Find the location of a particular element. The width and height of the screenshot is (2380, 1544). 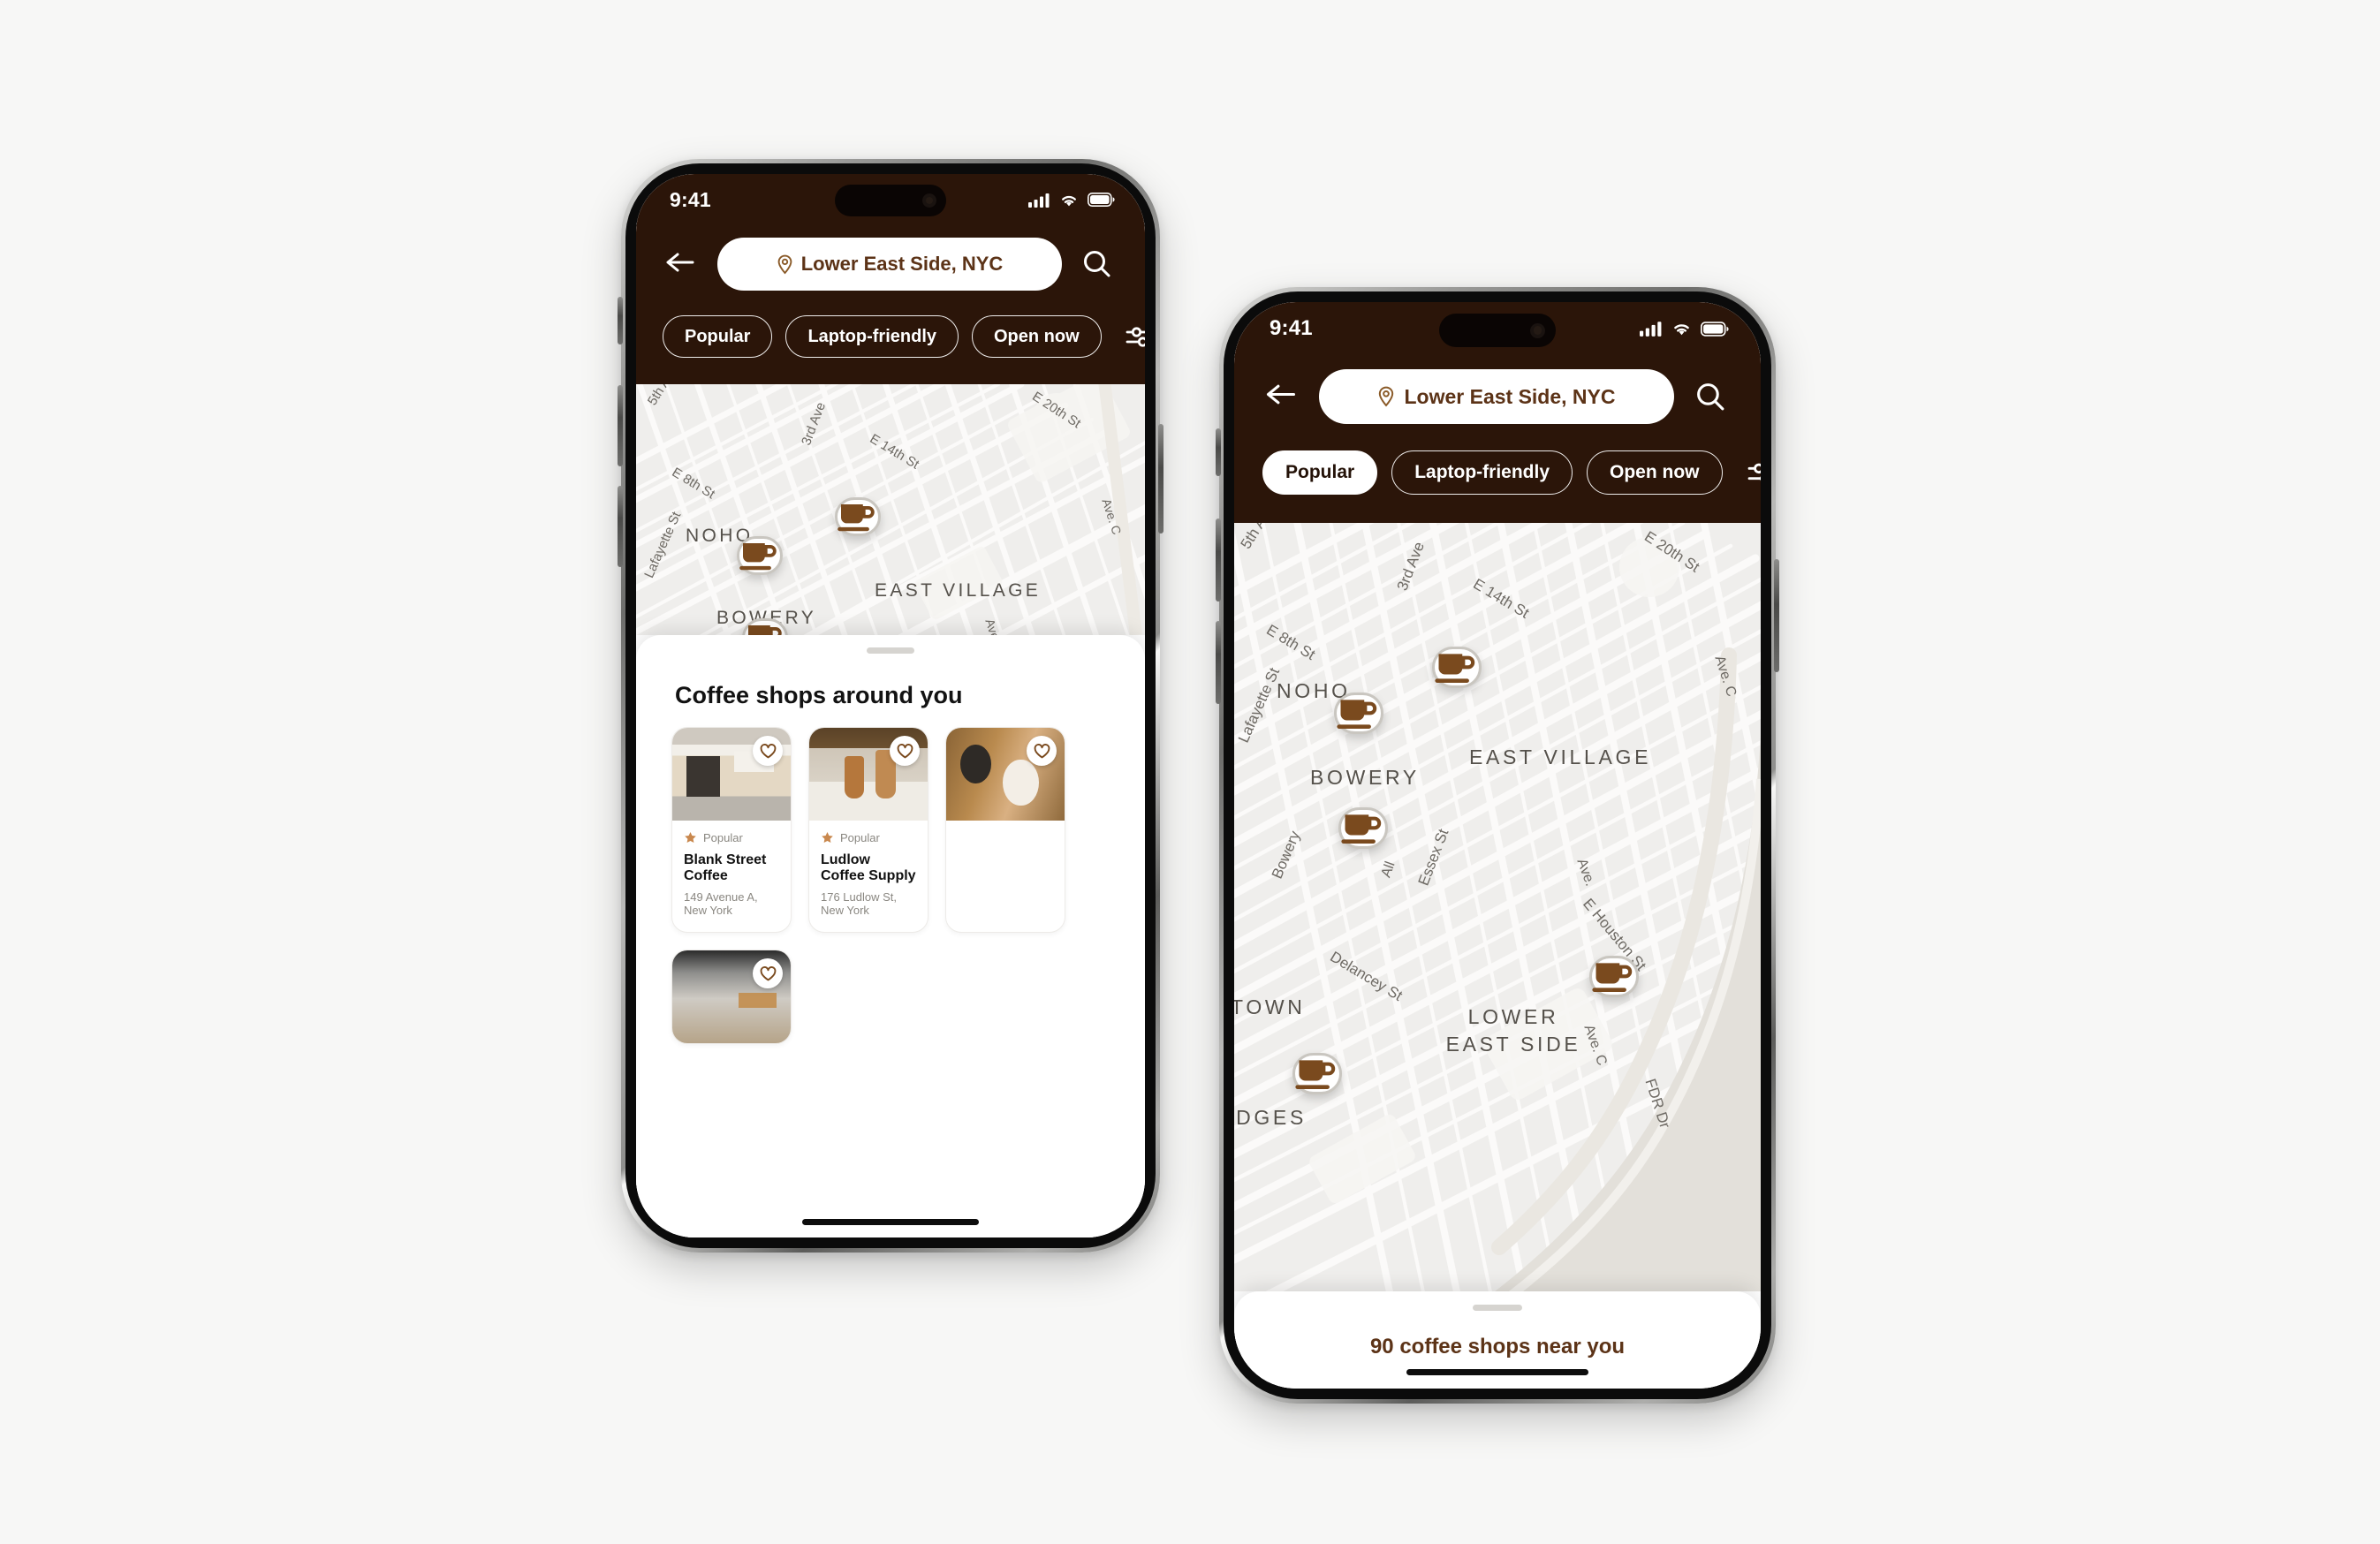

status-badge: Popular is located at coordinates (868, 838).